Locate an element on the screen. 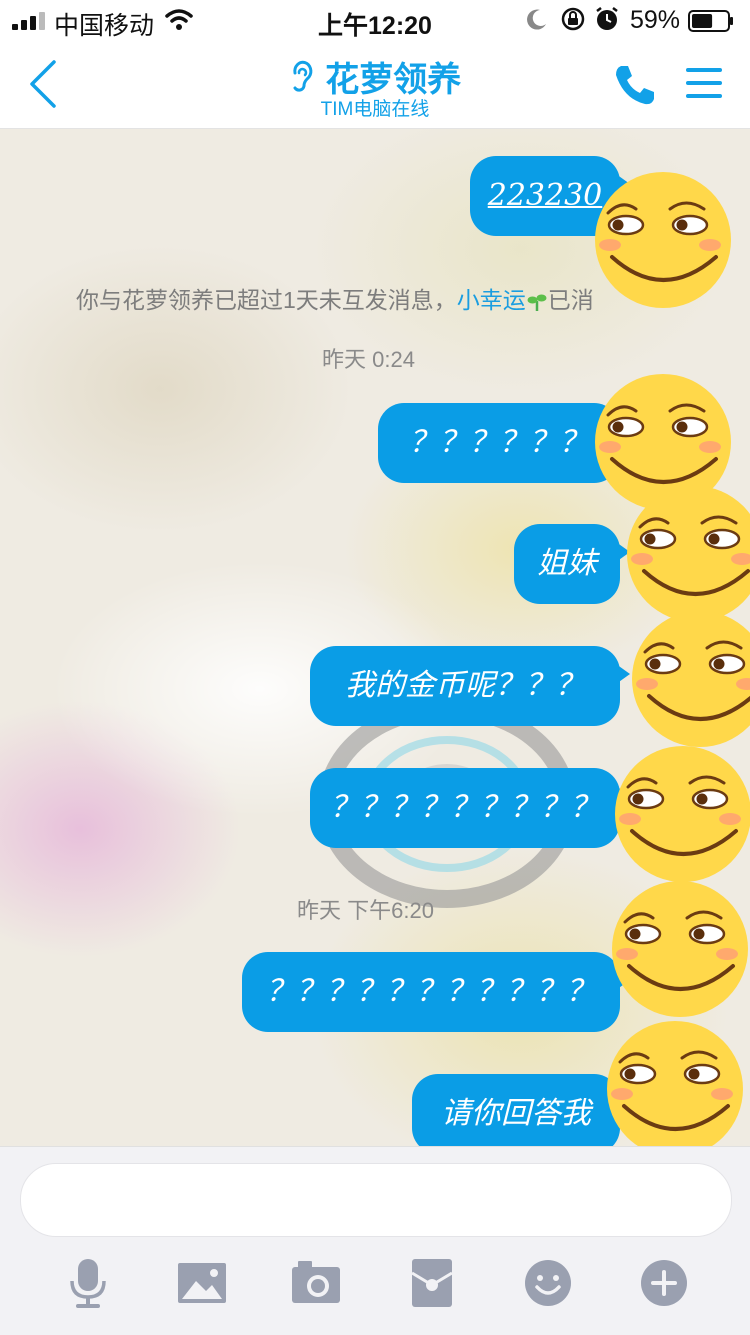 The height and width of the screenshot is (1335, 750). system-message-suffix: 已消 is located at coordinates (570, 300).